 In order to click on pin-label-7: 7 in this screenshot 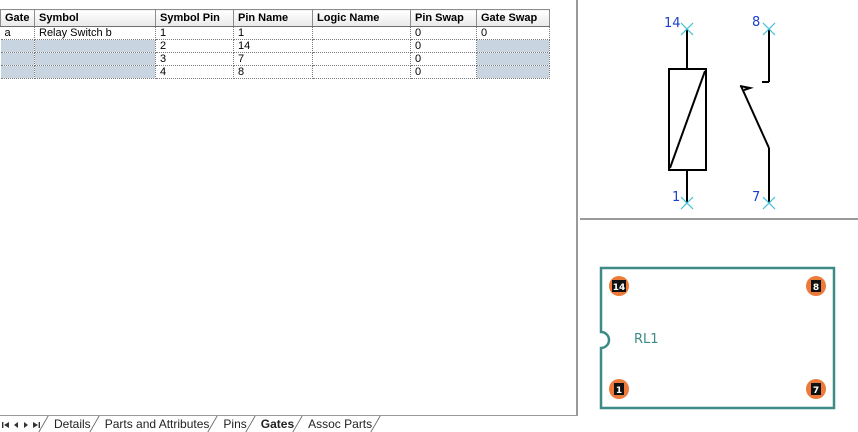, I will do `click(756, 197)`.